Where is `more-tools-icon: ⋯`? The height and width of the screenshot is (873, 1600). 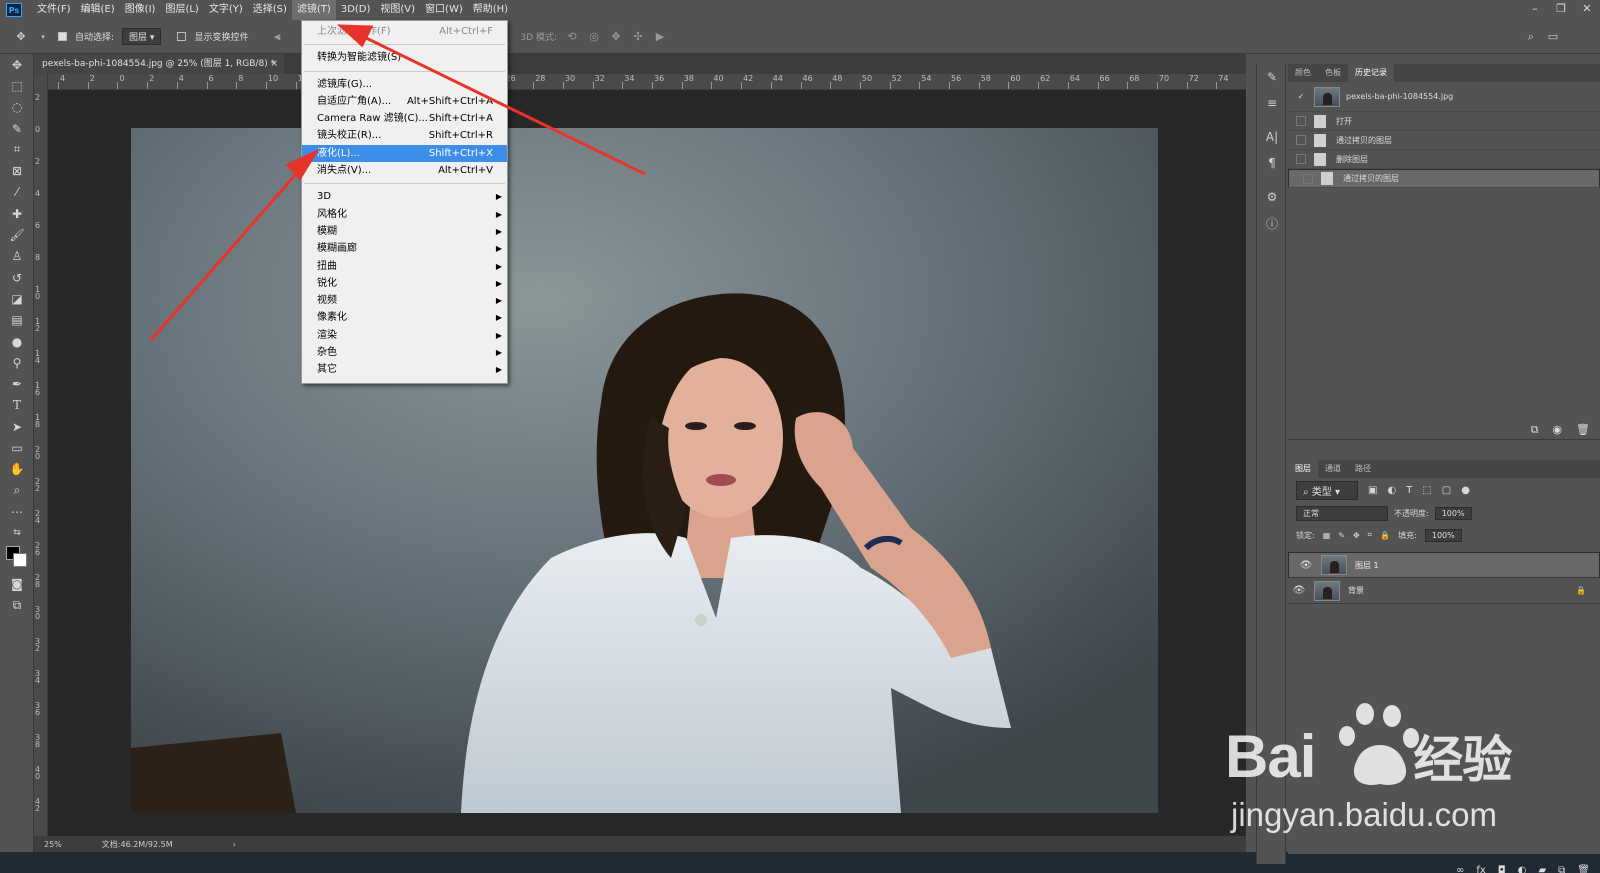
more-tools-icon: ⋯ is located at coordinates (17, 511).